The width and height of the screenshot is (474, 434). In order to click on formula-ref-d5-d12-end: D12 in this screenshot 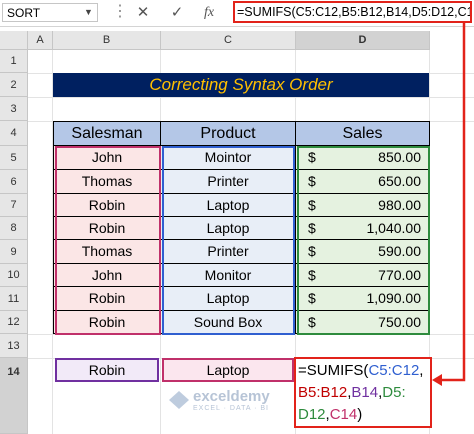, I will do `click(312, 414)`.